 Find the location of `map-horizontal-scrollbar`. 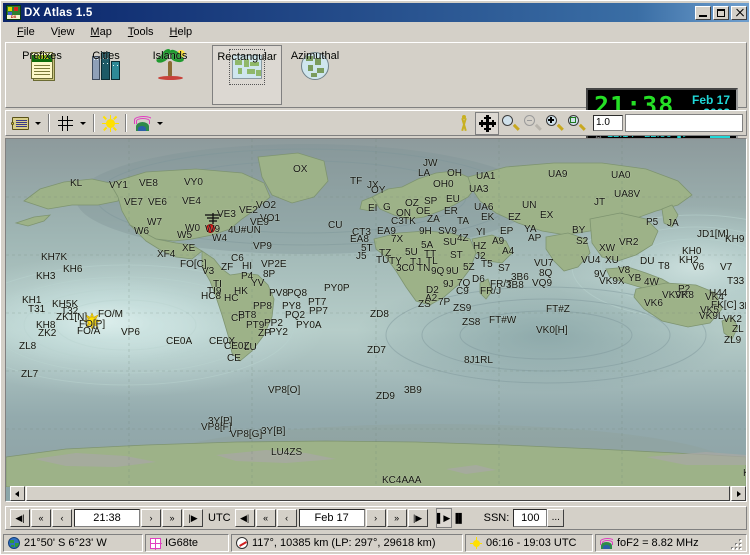

map-horizontal-scrollbar is located at coordinates (378, 493).